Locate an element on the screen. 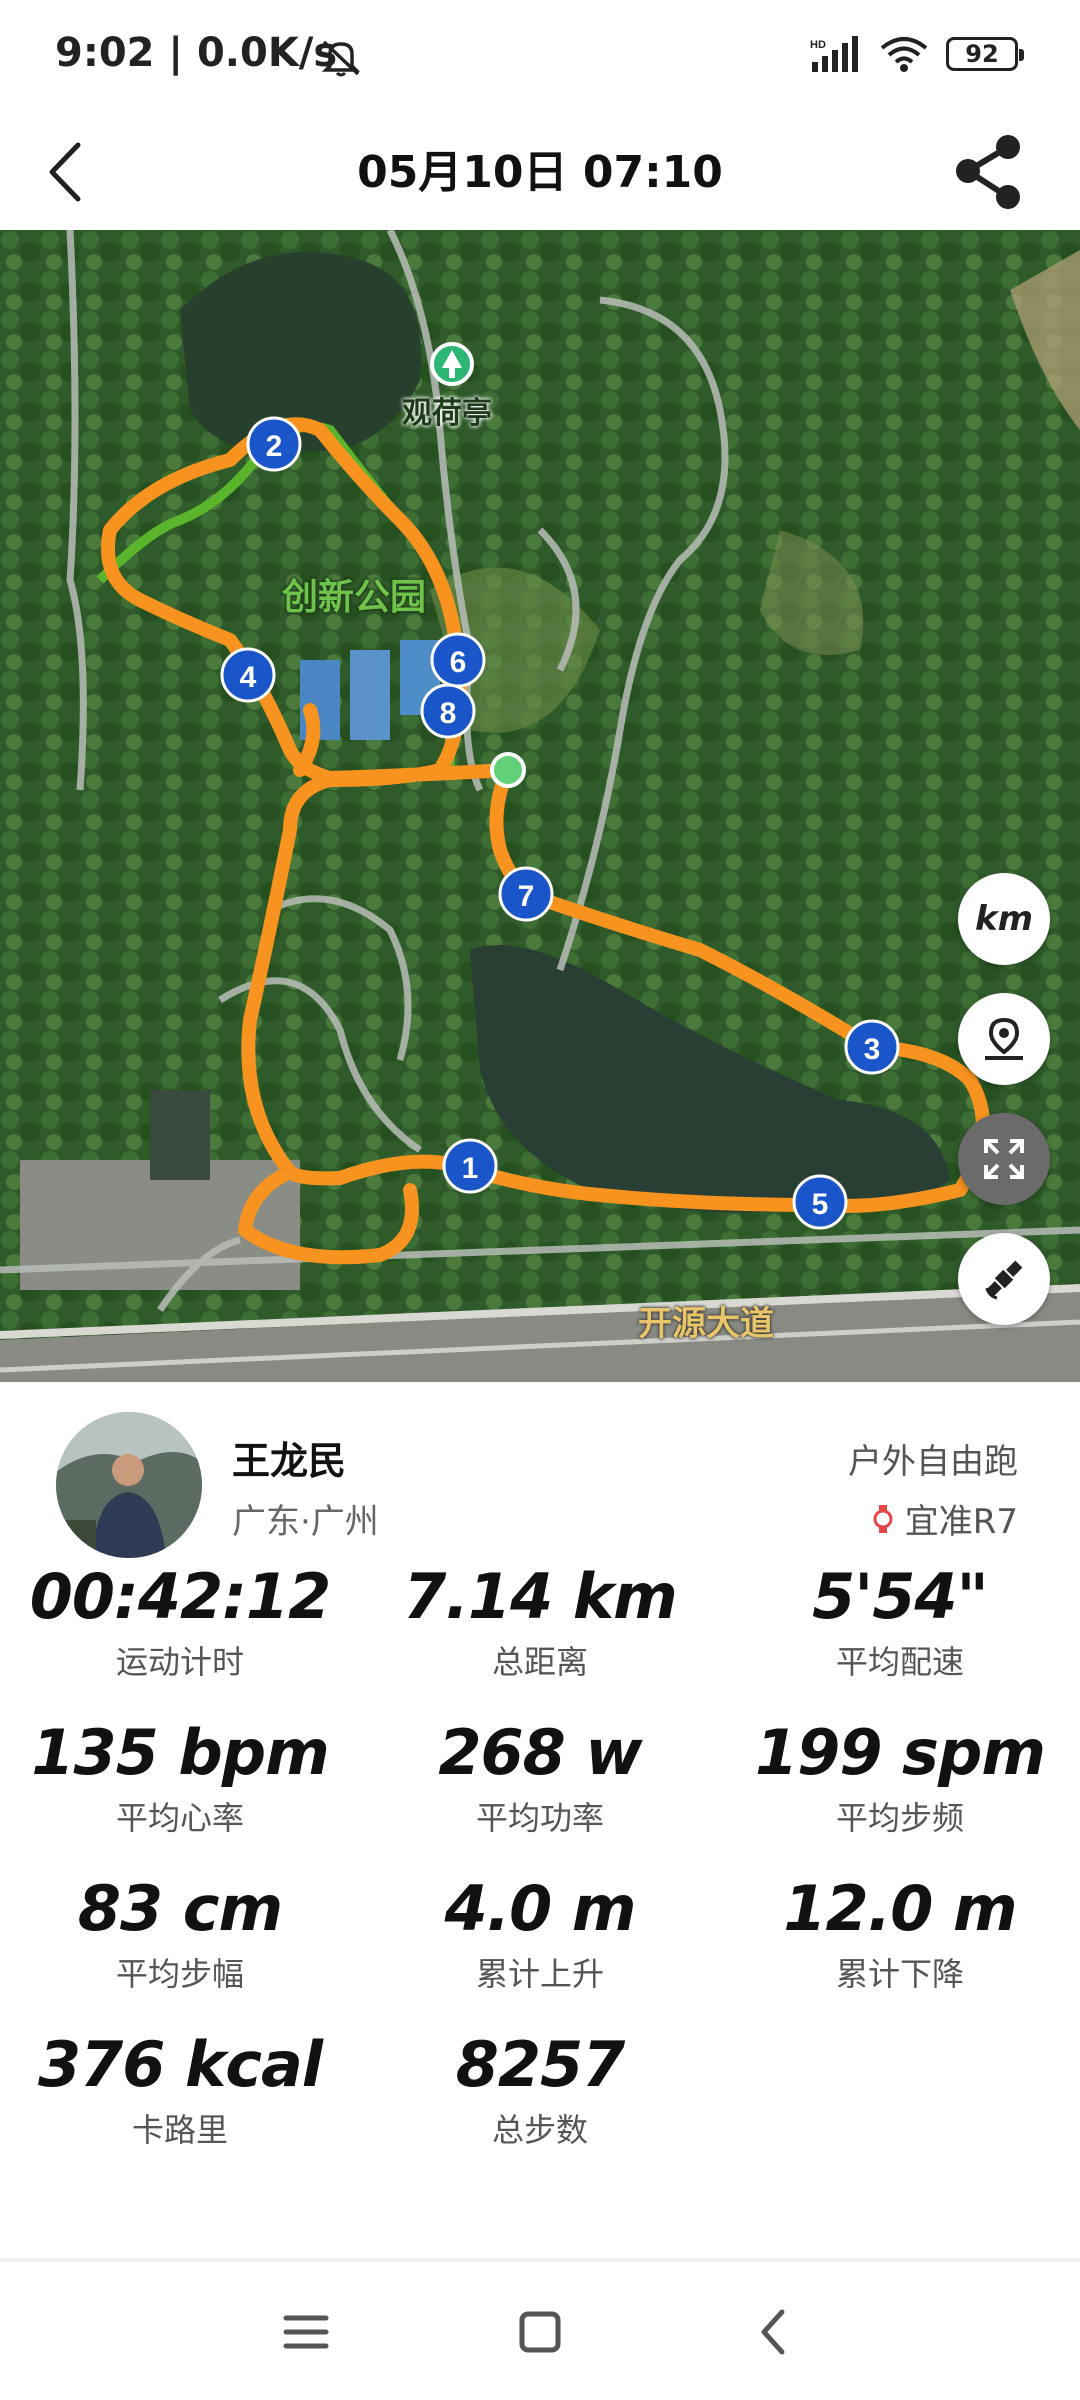 The width and height of the screenshot is (1080, 2400). user-profile: 王龙民 广东·广州 户外自由跑 宜准R7 is located at coordinates (540, 1477).